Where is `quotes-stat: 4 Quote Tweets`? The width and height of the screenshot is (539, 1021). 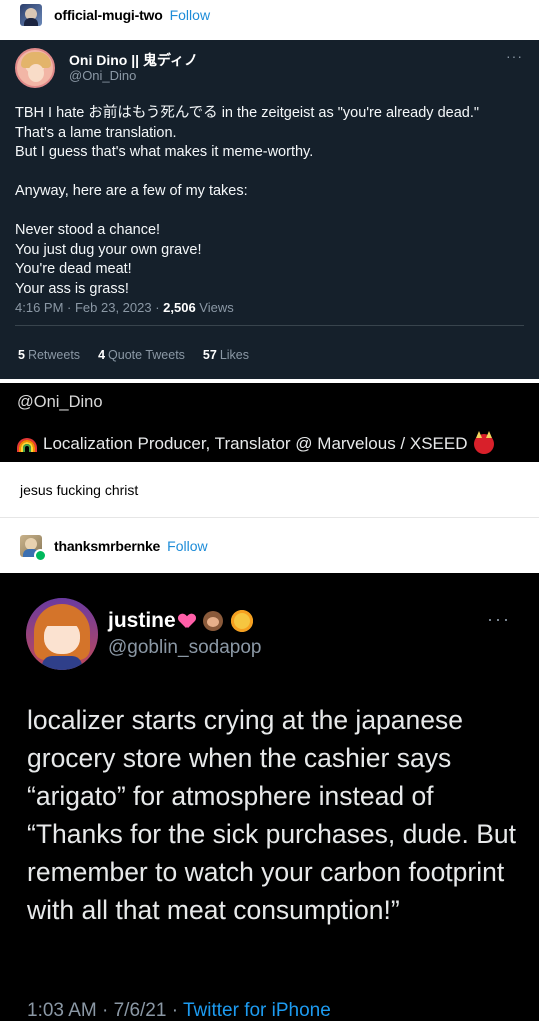
quotes-stat: 4 Quote Tweets is located at coordinates (141, 355).